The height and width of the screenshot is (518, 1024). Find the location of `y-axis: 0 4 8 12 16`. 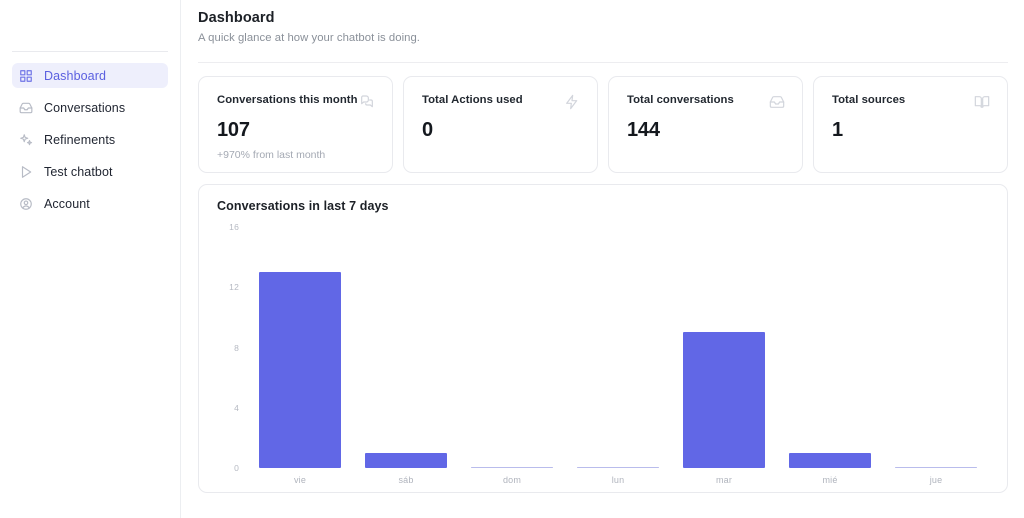

y-axis: 0 4 8 12 16 is located at coordinates (232, 347).